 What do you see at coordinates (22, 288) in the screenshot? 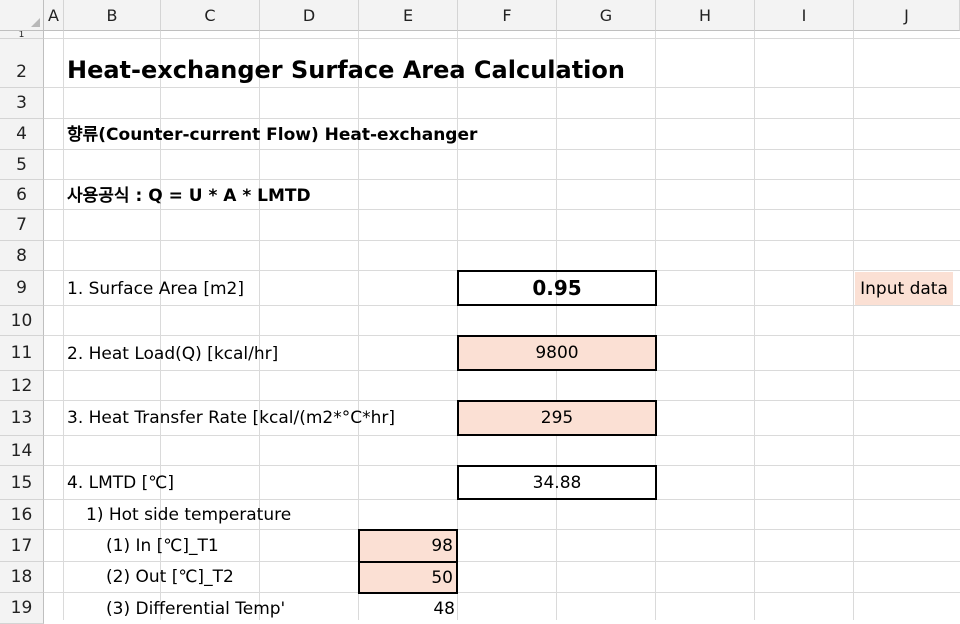
I see `row-header-9: 9` at bounding box center [22, 288].